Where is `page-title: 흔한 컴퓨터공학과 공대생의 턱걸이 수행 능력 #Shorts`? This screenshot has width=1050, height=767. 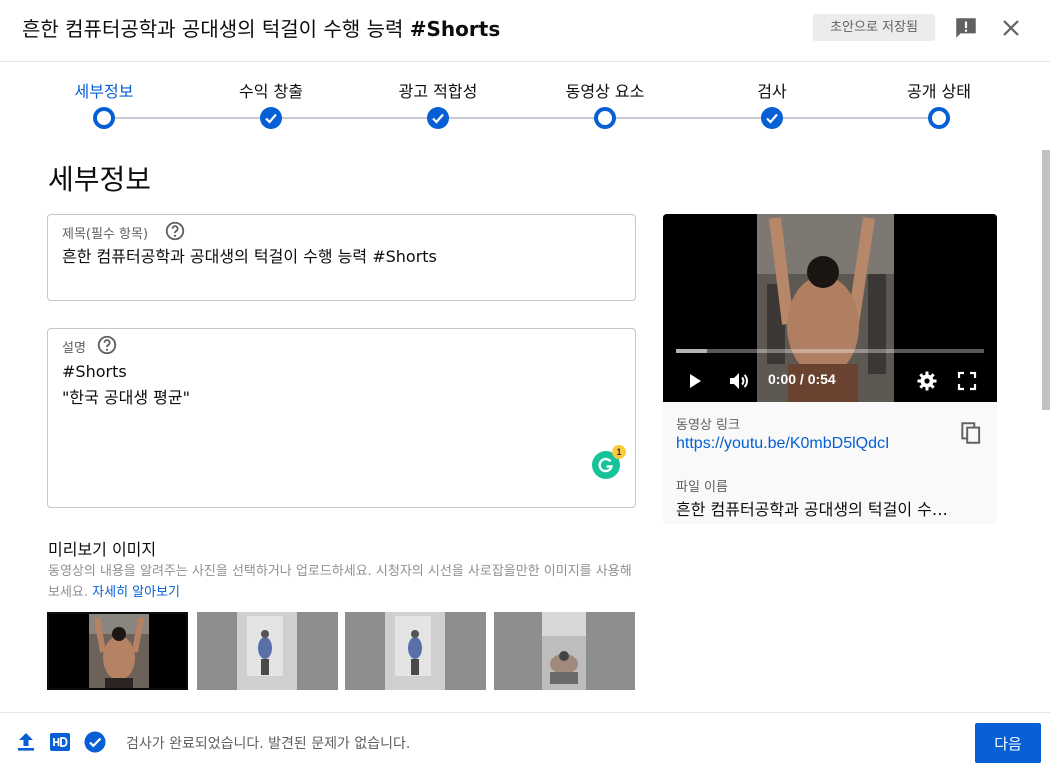
page-title: 흔한 컴퓨터공학과 공대생의 턱걸이 수행 능력 #Shorts is located at coordinates (261, 27).